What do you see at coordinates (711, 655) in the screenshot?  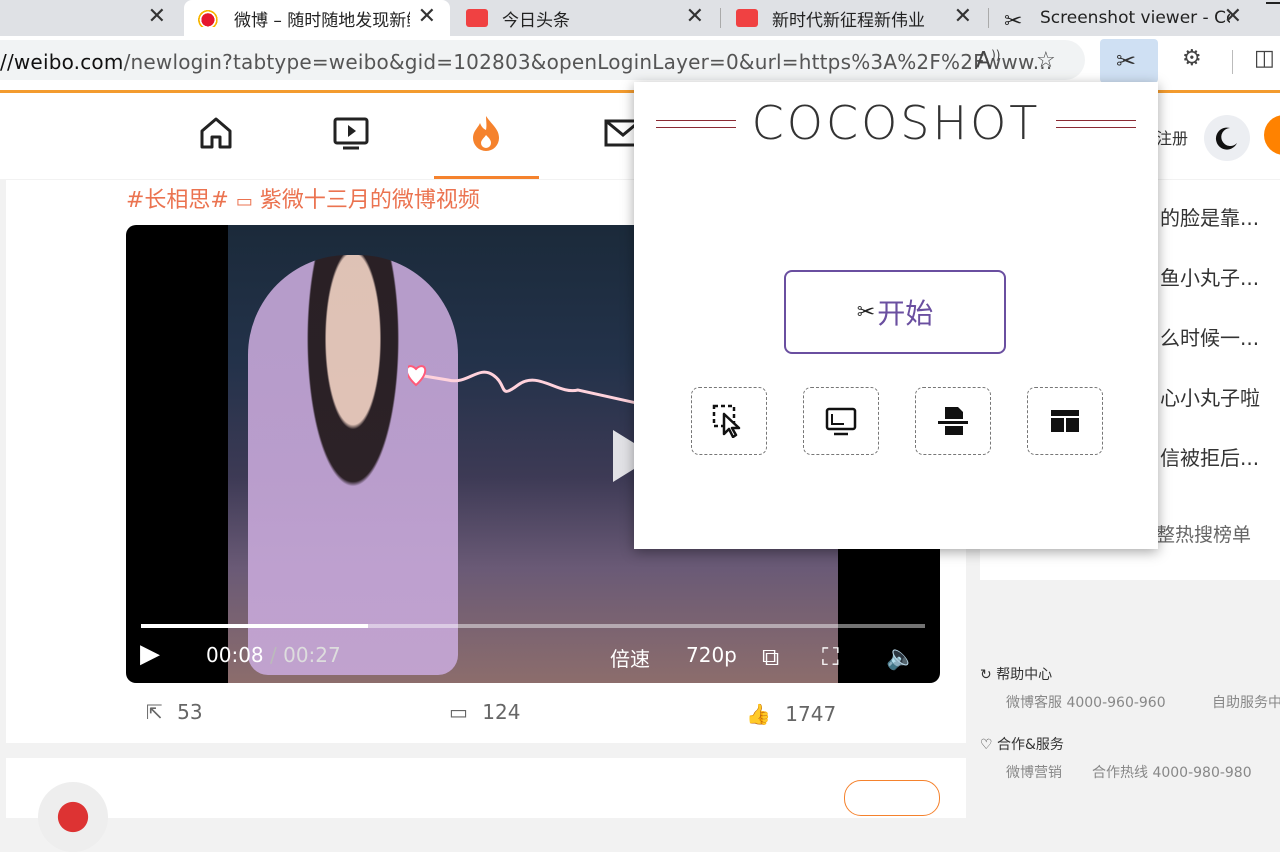 I see `quality-button: 720p` at bounding box center [711, 655].